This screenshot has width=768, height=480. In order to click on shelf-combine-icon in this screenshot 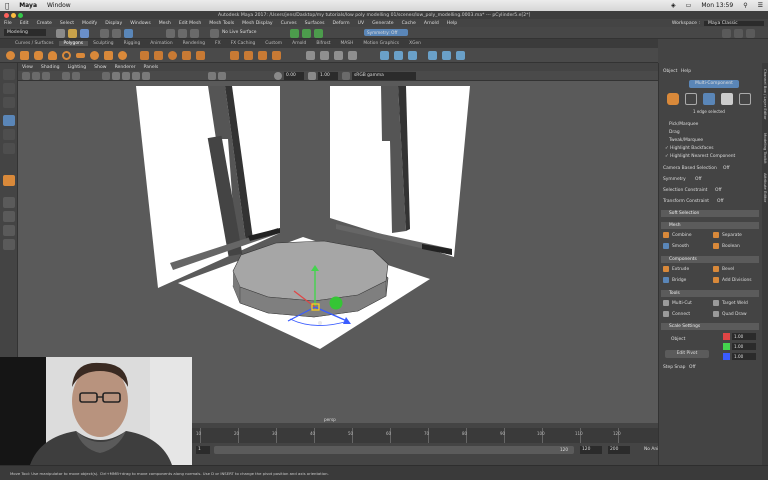, I will do `click(144, 55)`.